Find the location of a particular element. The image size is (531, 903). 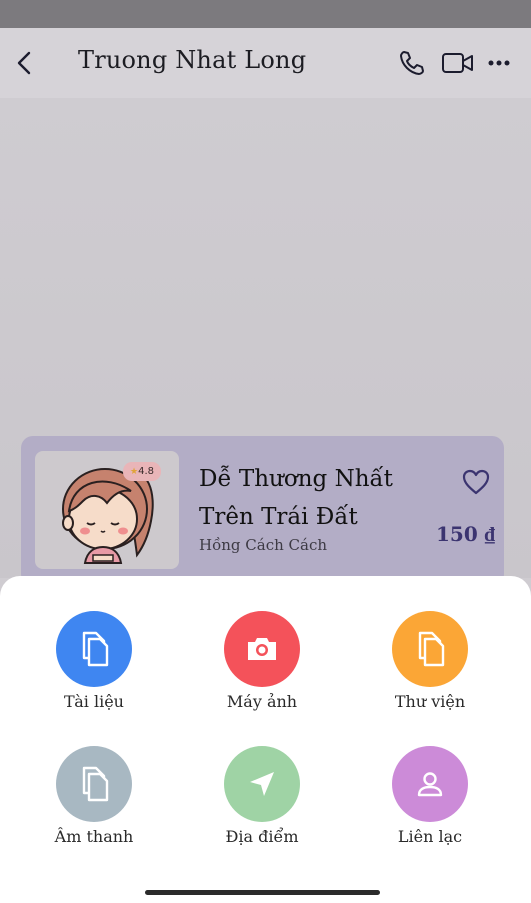

phone-icon is located at coordinates (412, 63).